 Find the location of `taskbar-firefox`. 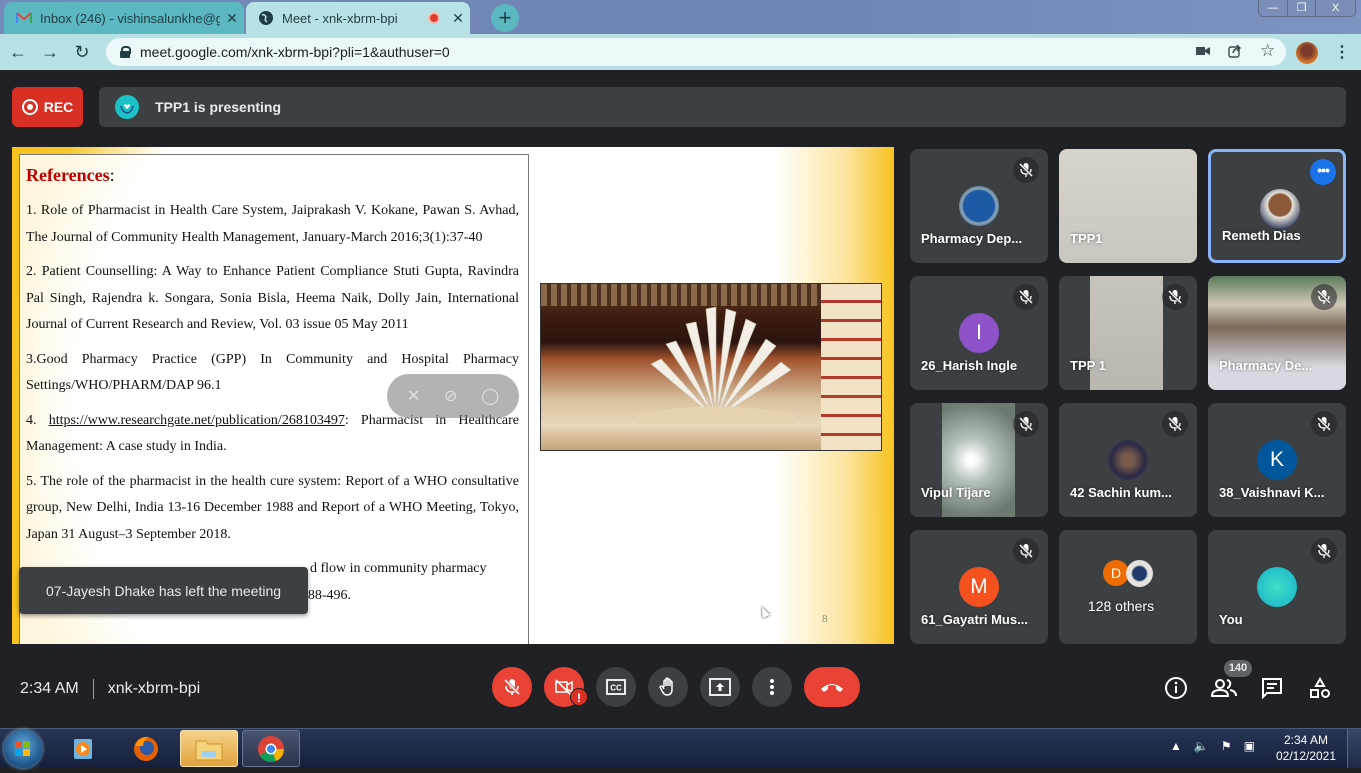

taskbar-firefox is located at coordinates (146, 748).